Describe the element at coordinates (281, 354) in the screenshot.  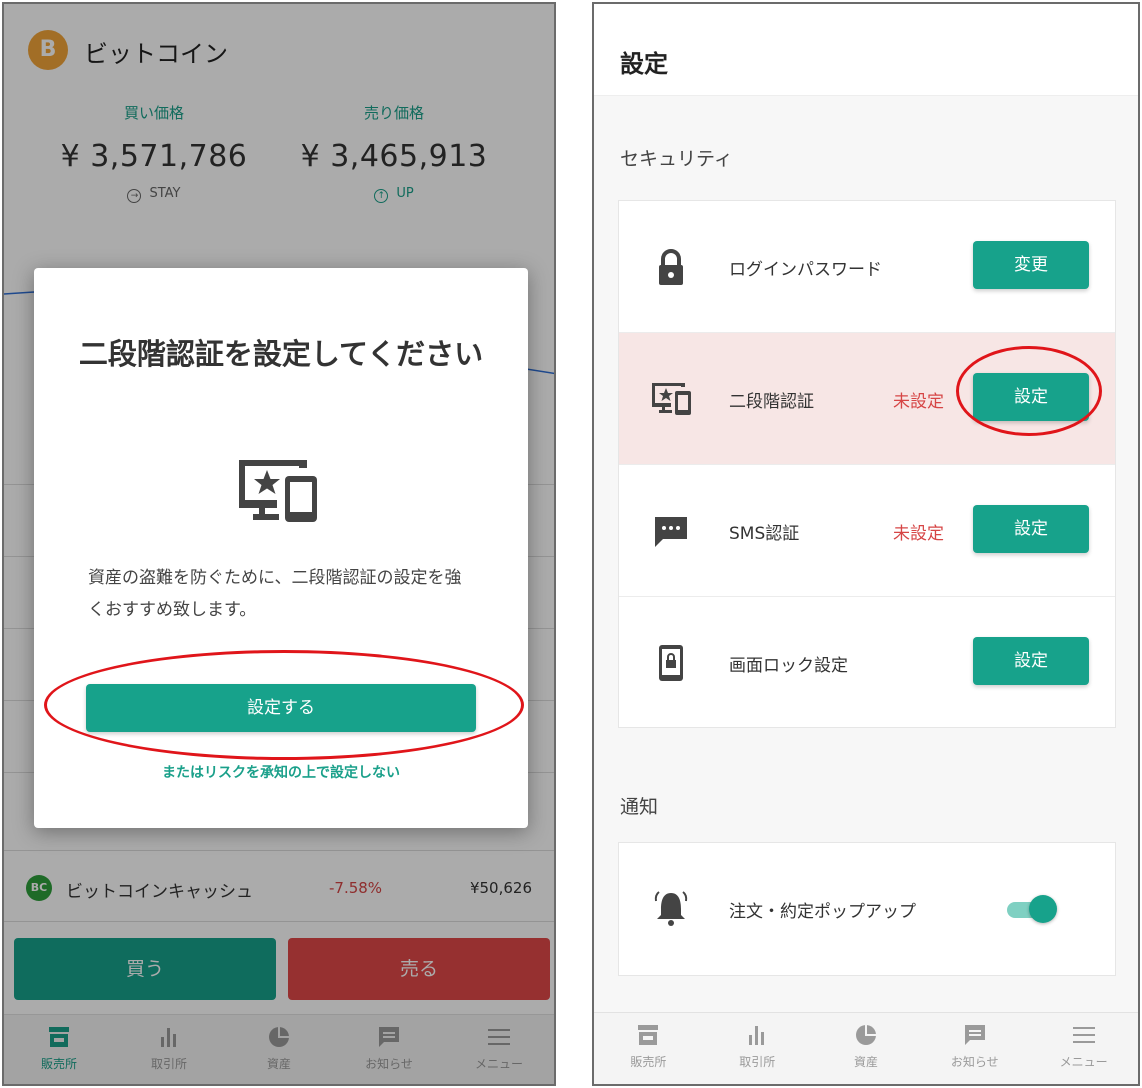
I see `modal-title: 二段階認証を設定してください` at that location.